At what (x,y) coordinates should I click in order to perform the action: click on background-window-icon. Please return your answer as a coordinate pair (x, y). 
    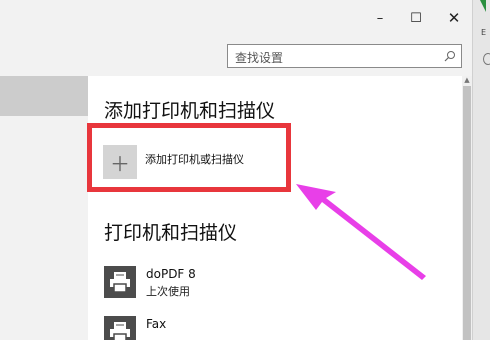
    Looking at the image, I should click on (486, 59).